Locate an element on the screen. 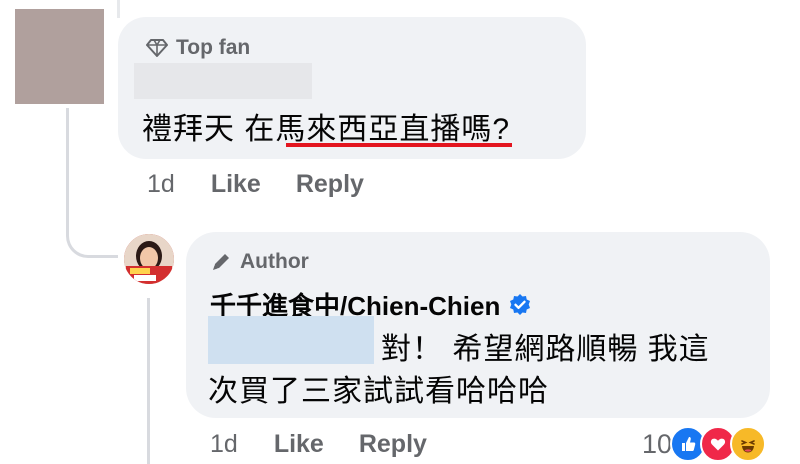 This screenshot has width=800, height=464. avatar-redacted is located at coordinates (59, 56).